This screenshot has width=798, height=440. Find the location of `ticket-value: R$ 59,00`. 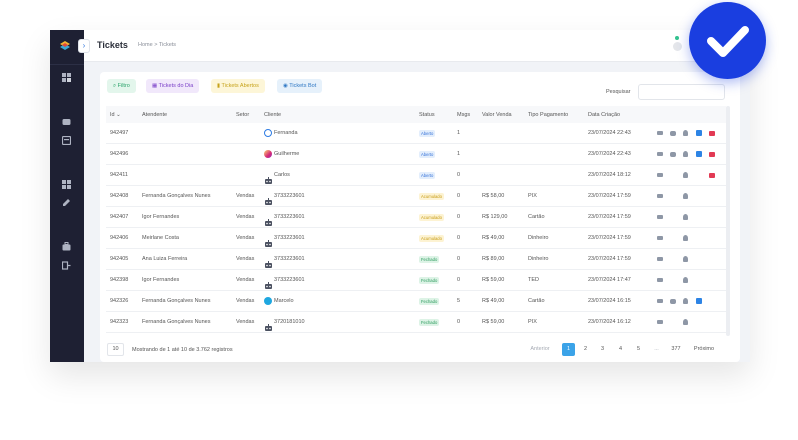

ticket-value: R$ 59,00 is located at coordinates (493, 322).